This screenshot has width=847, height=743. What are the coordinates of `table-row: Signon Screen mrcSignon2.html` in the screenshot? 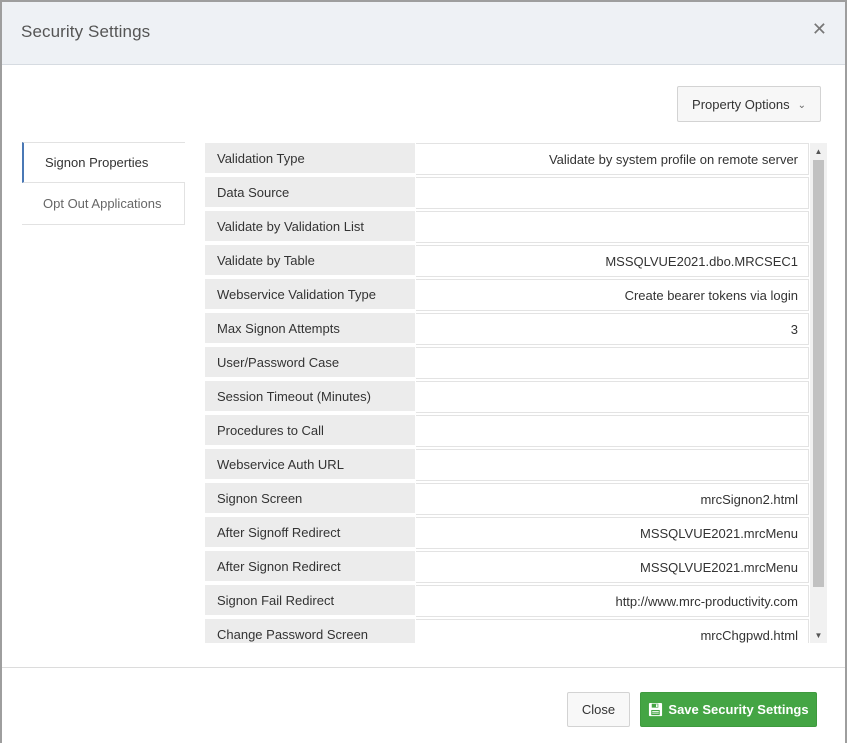 It's located at (507, 499).